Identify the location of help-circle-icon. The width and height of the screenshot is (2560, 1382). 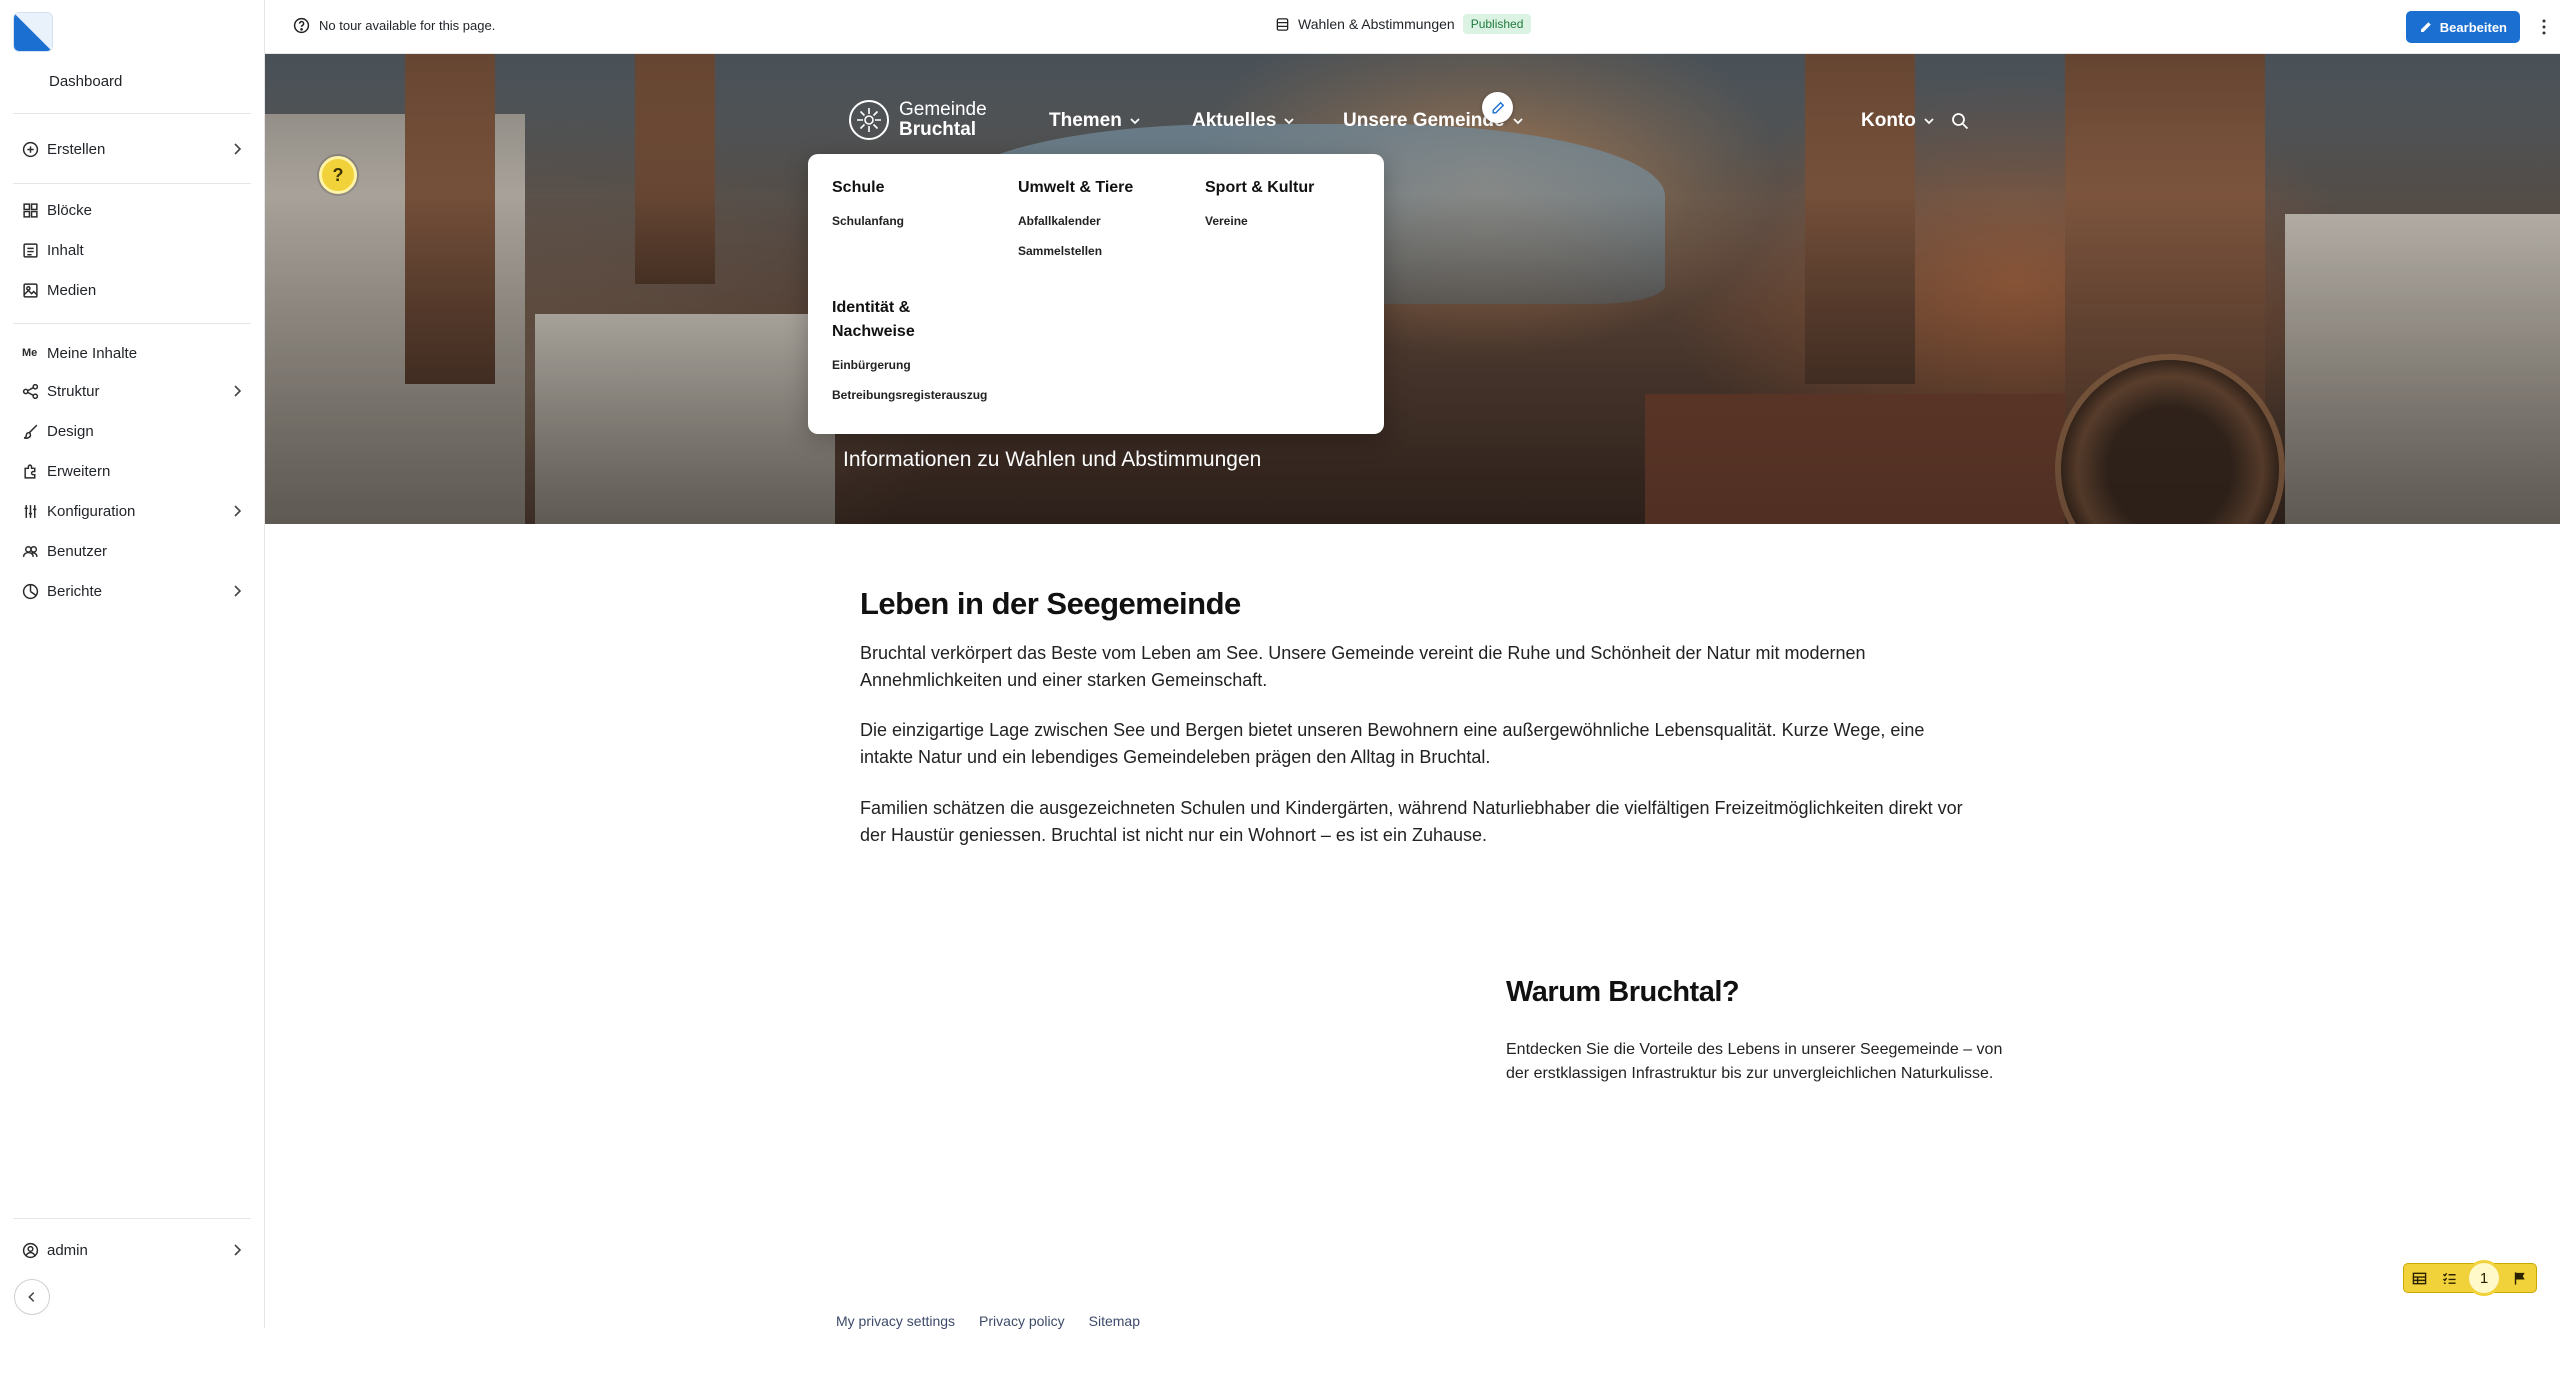
(301, 25).